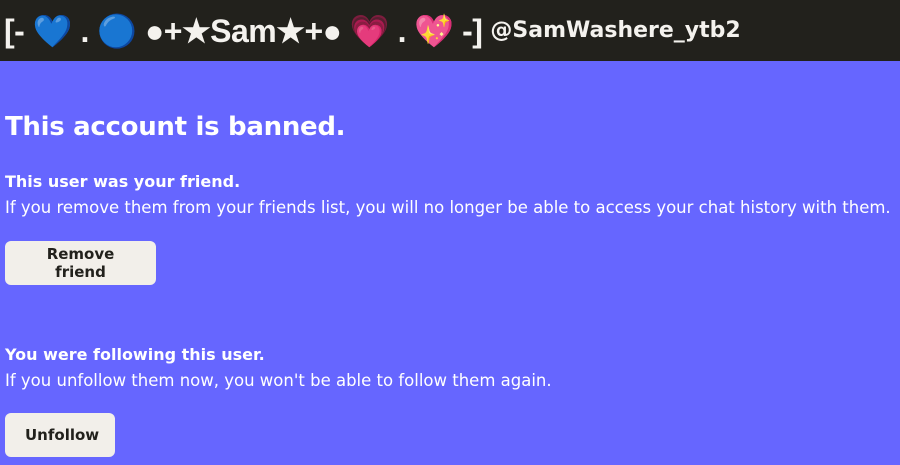  What do you see at coordinates (135, 354) in the screenshot?
I see `follow-section-heading: You were following this user.` at bounding box center [135, 354].